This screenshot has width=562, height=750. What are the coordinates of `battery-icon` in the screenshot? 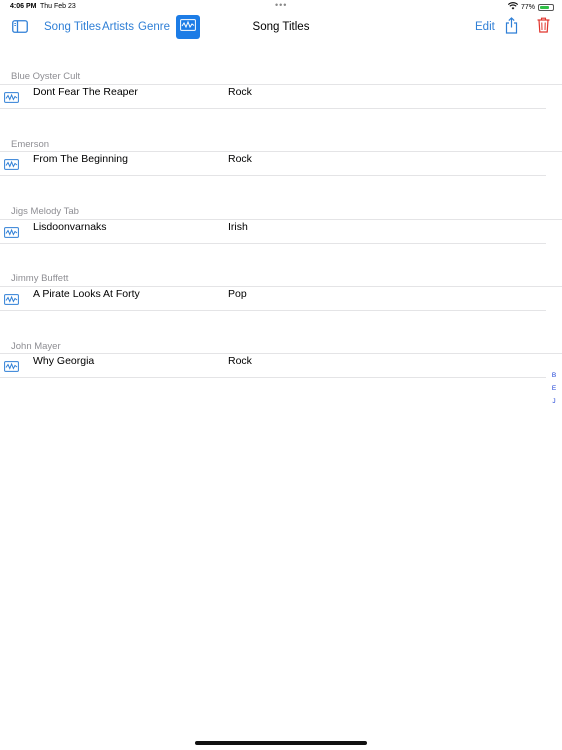 It's located at (546, 7).